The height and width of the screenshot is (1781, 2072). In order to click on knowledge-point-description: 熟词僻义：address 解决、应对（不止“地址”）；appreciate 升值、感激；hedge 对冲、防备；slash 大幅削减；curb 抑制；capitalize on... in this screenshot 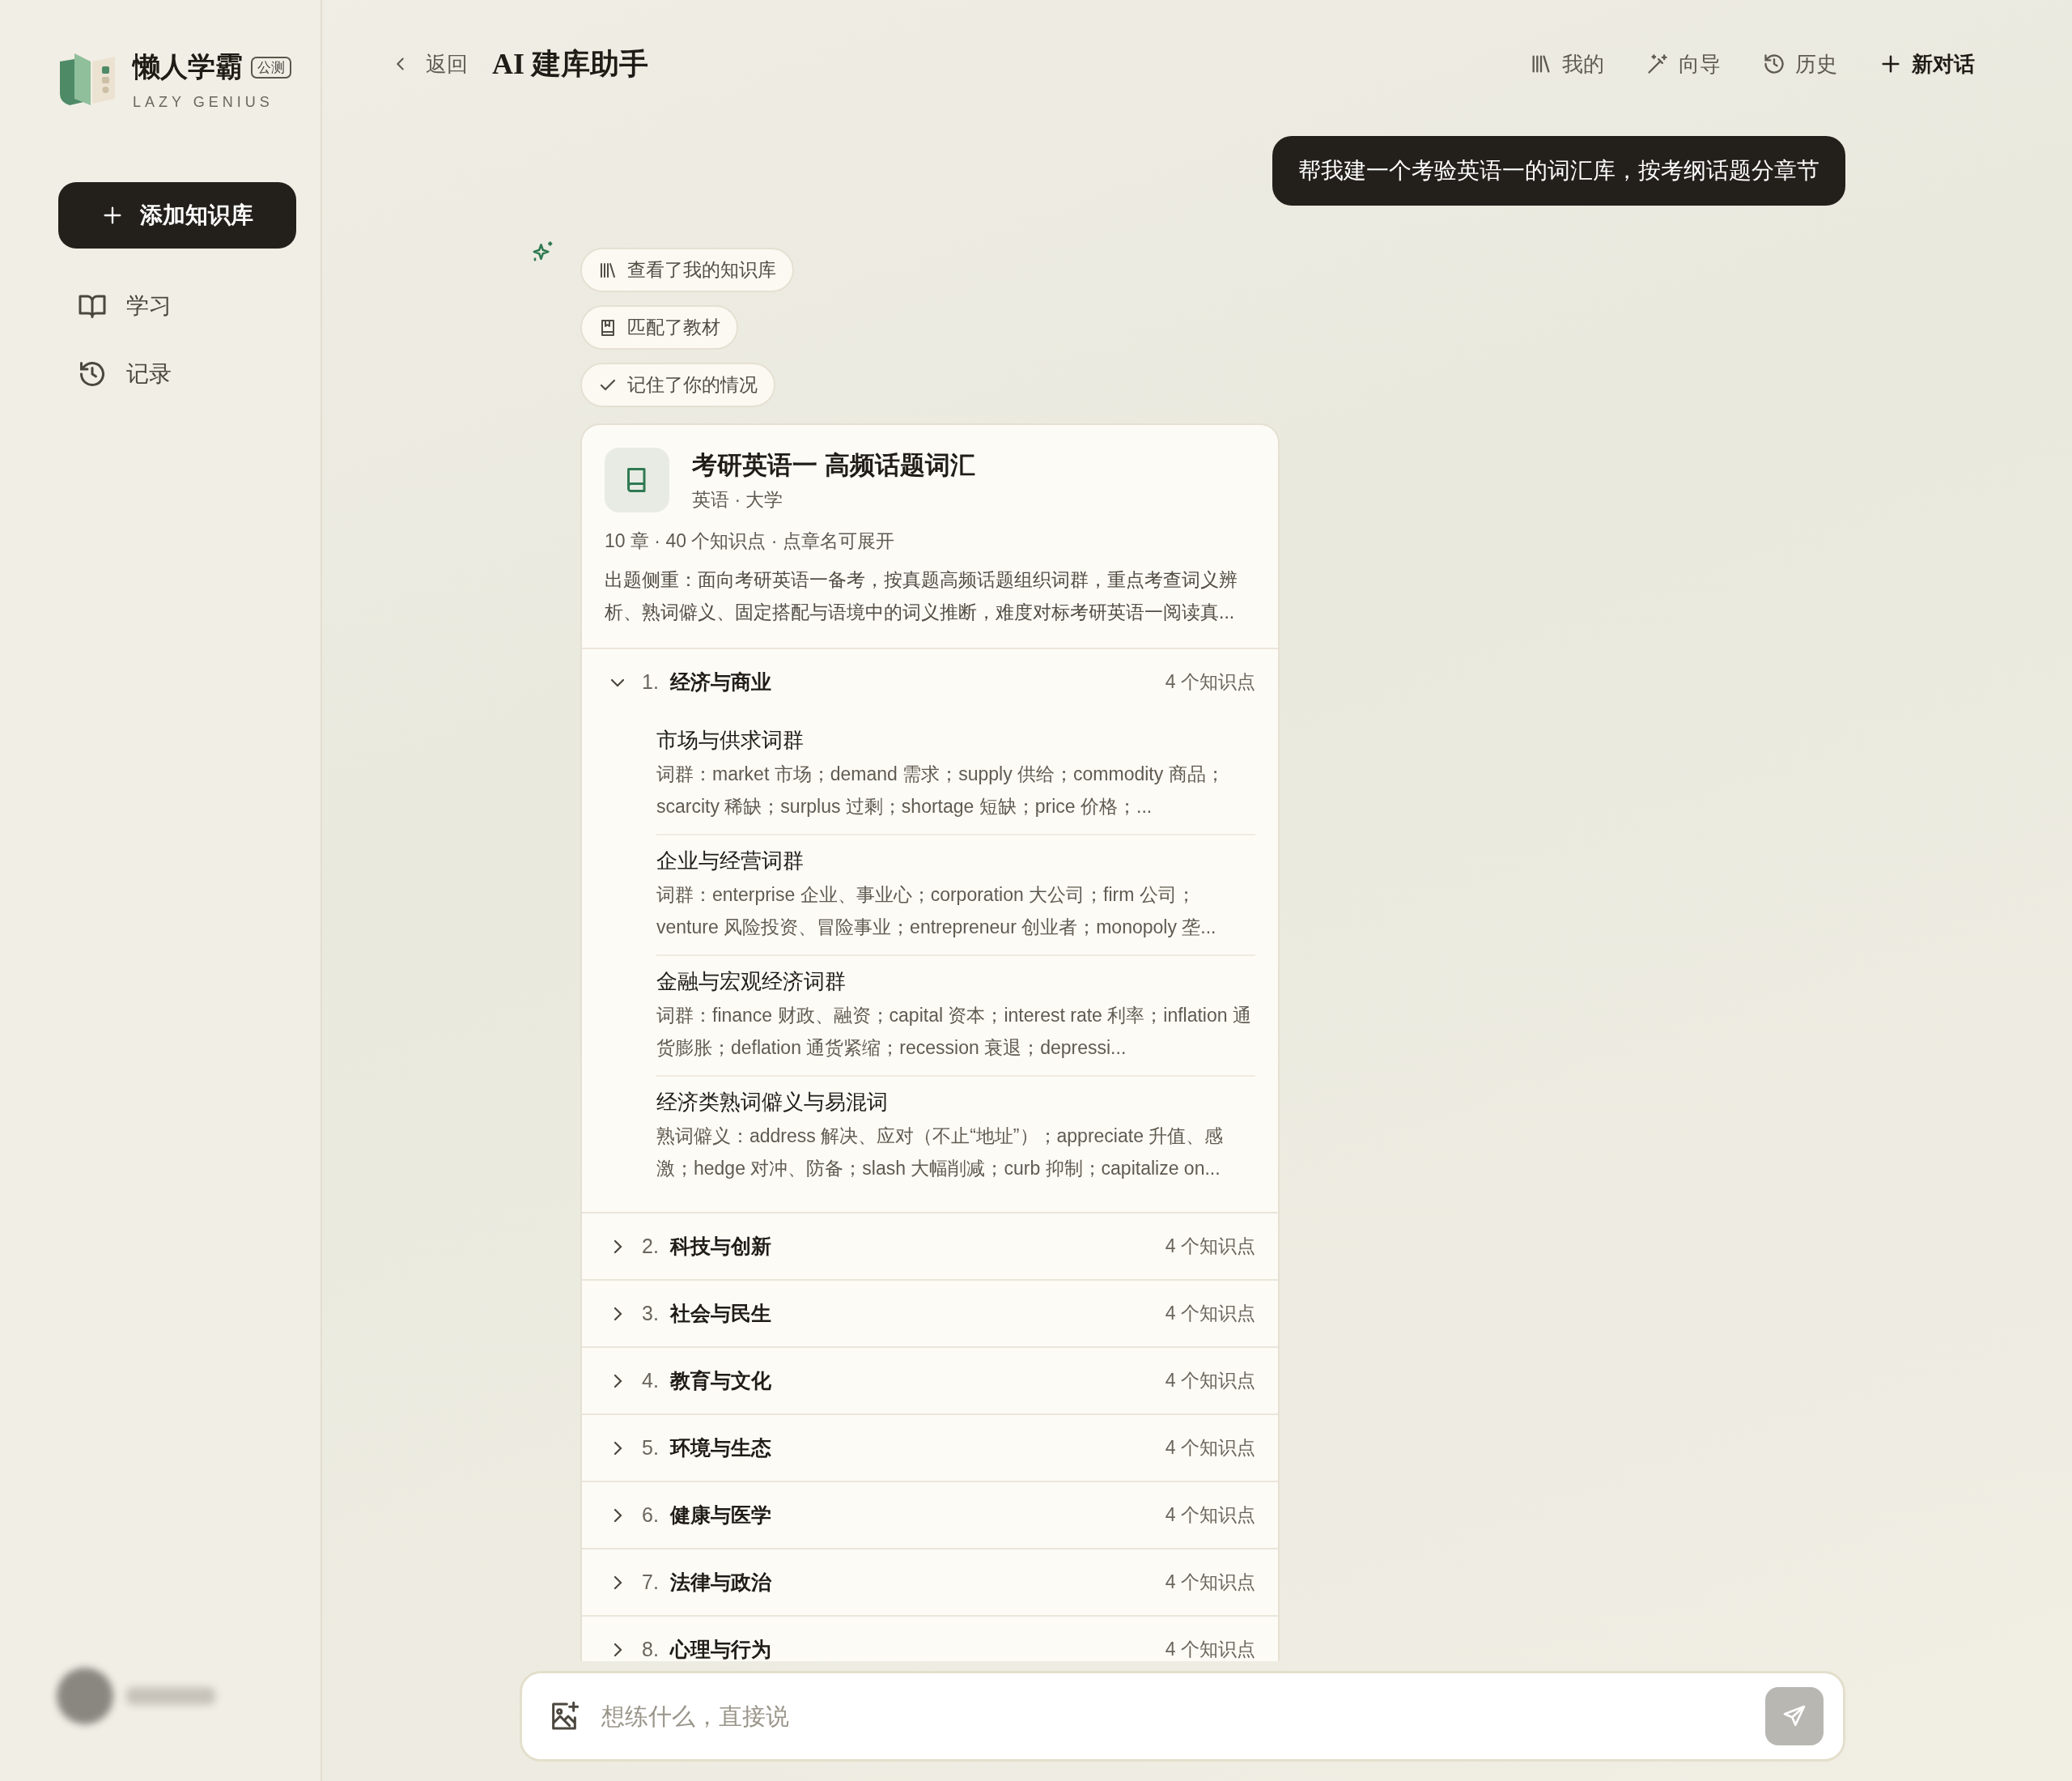, I will do `click(940, 1152)`.